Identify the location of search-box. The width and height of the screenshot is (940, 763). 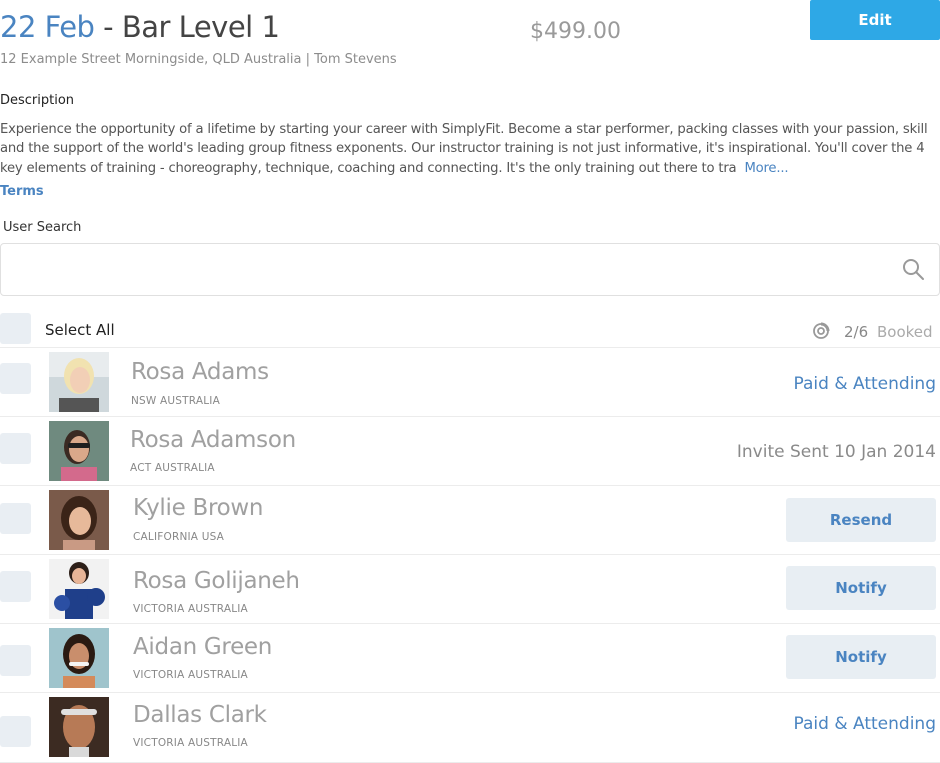
(470, 269).